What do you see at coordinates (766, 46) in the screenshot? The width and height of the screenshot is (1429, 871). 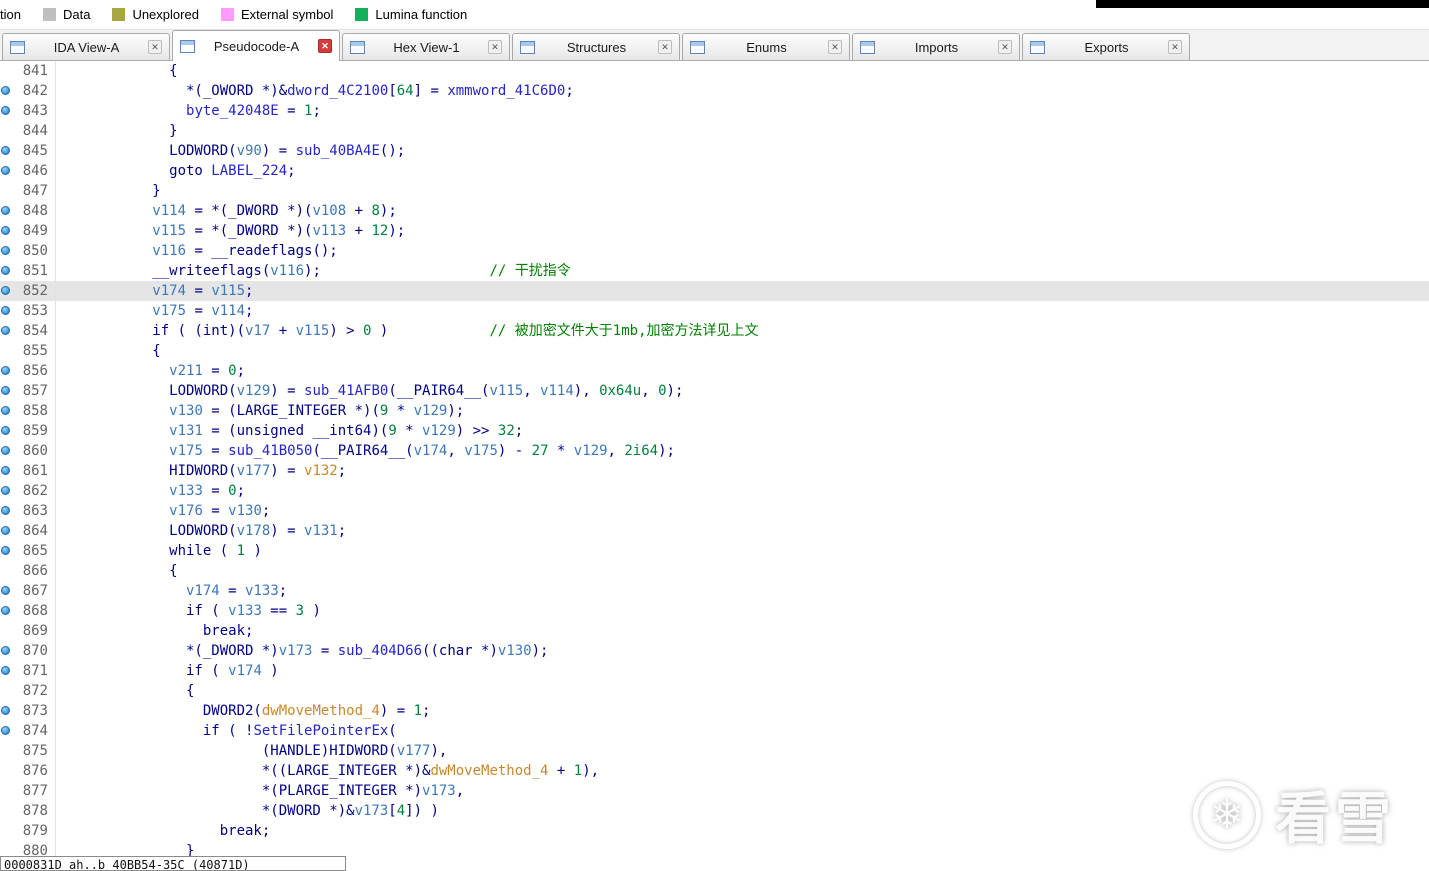 I see `tab-enums: Enums ✕` at bounding box center [766, 46].